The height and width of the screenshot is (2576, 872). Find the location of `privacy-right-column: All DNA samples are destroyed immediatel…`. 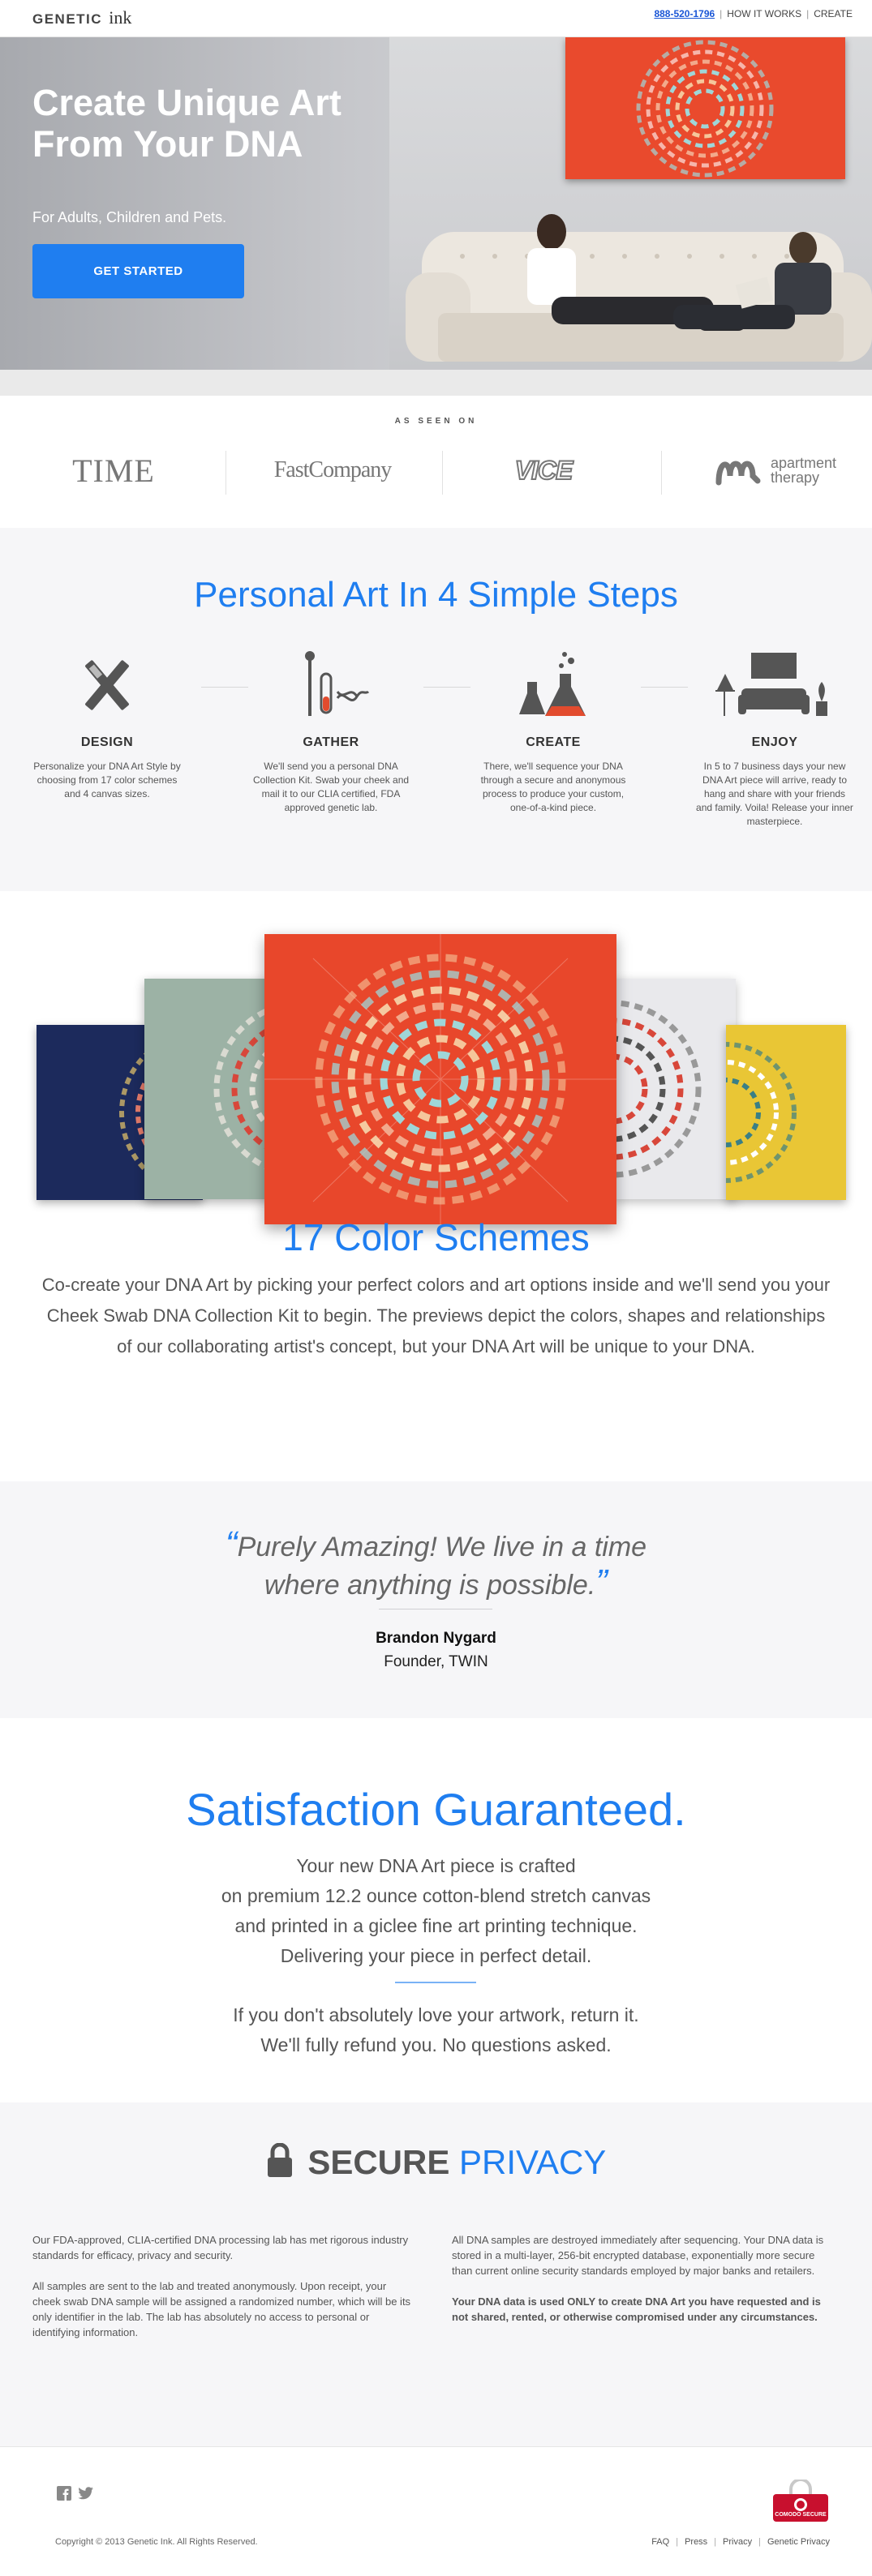

privacy-right-column: All DNA samples are destroyed immediatel… is located at coordinates (642, 2286).